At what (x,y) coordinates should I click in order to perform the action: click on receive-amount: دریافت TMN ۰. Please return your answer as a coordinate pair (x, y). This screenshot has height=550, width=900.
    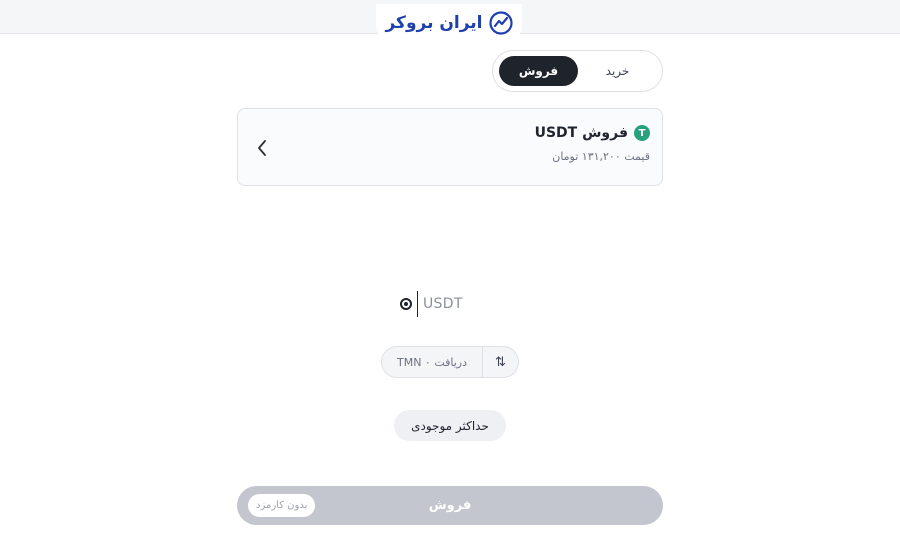
    Looking at the image, I should click on (432, 362).